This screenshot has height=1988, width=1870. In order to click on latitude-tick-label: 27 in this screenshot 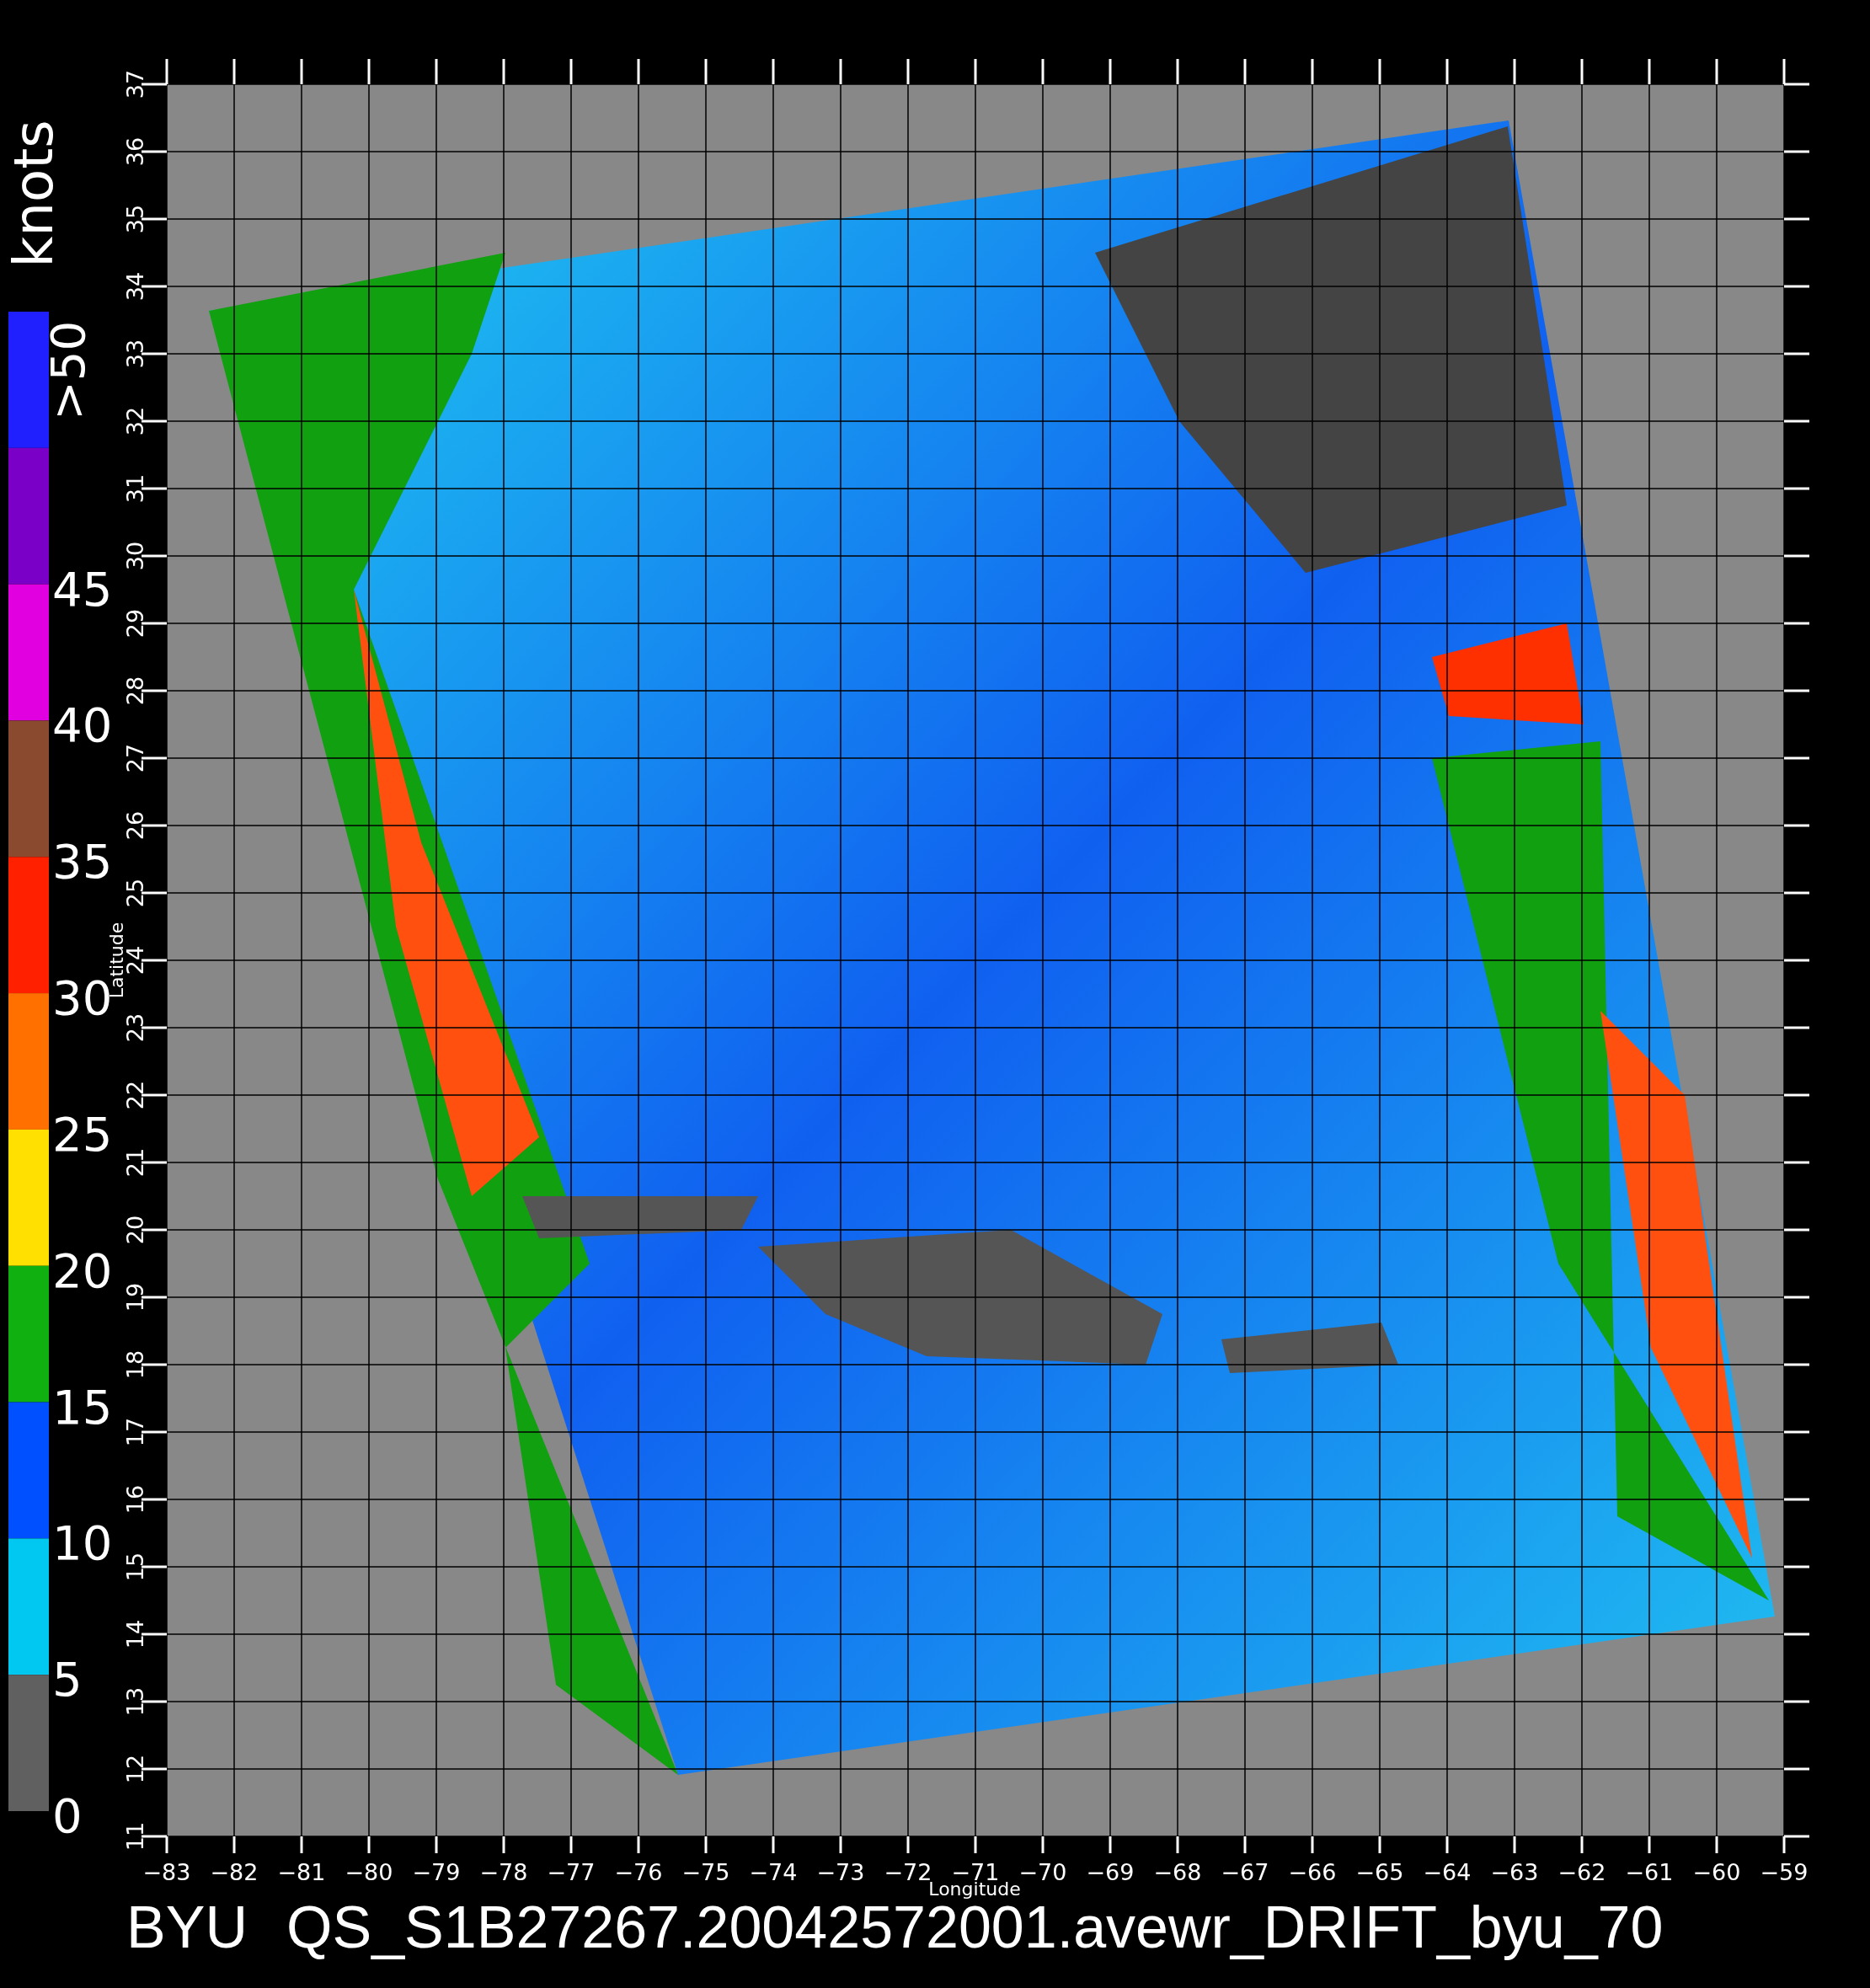, I will do `click(135, 758)`.